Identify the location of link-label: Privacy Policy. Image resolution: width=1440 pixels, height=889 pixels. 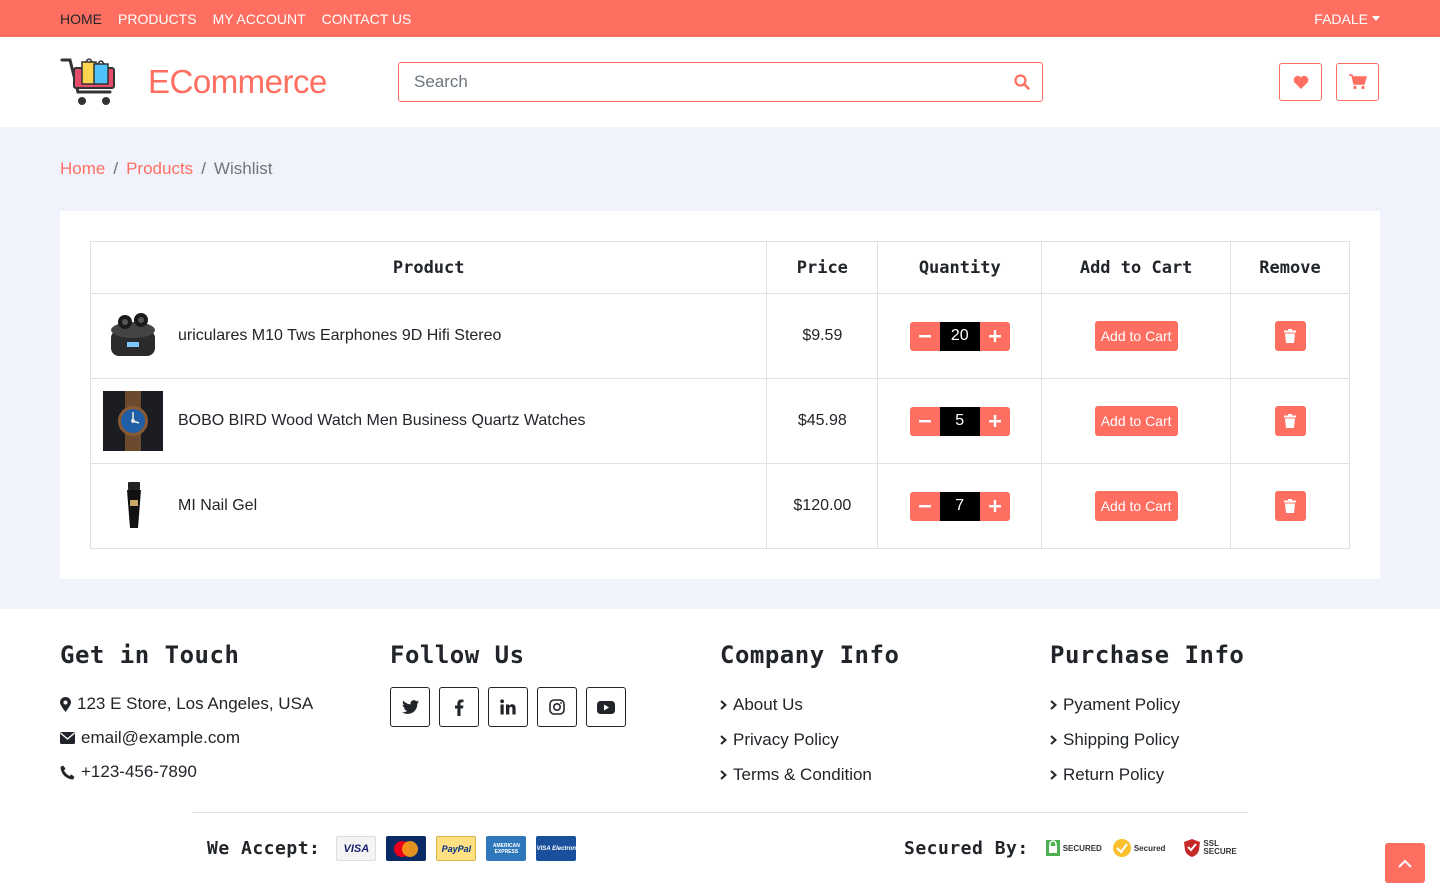
(786, 739).